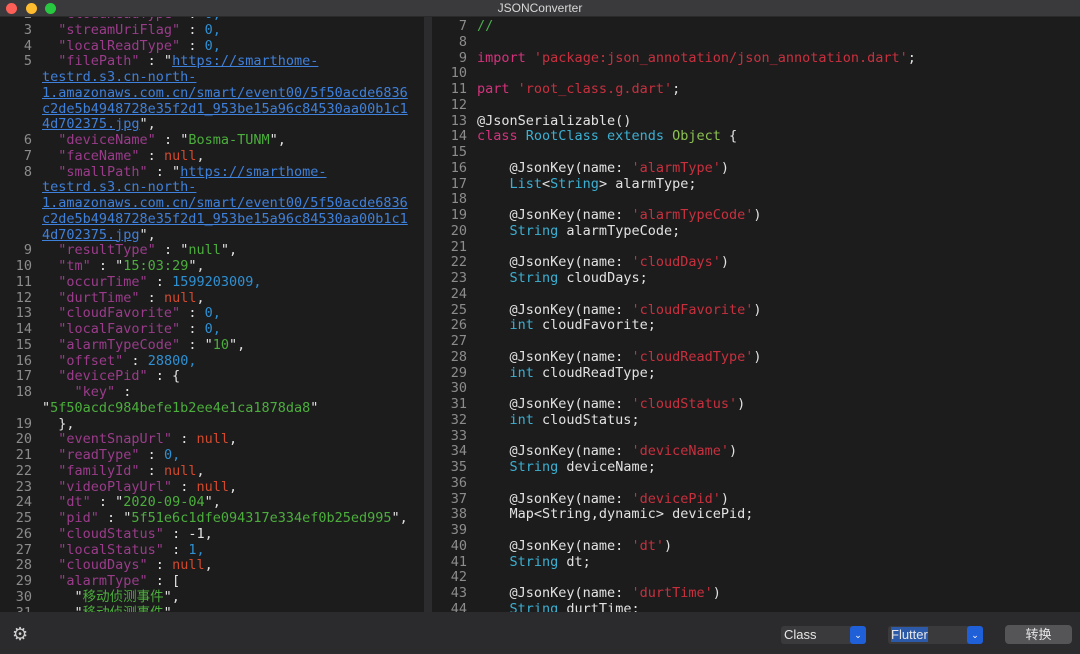  Describe the element at coordinates (206, 30) in the screenshot. I see `code-line: 3 "streamUriFlag" : 0,` at that location.